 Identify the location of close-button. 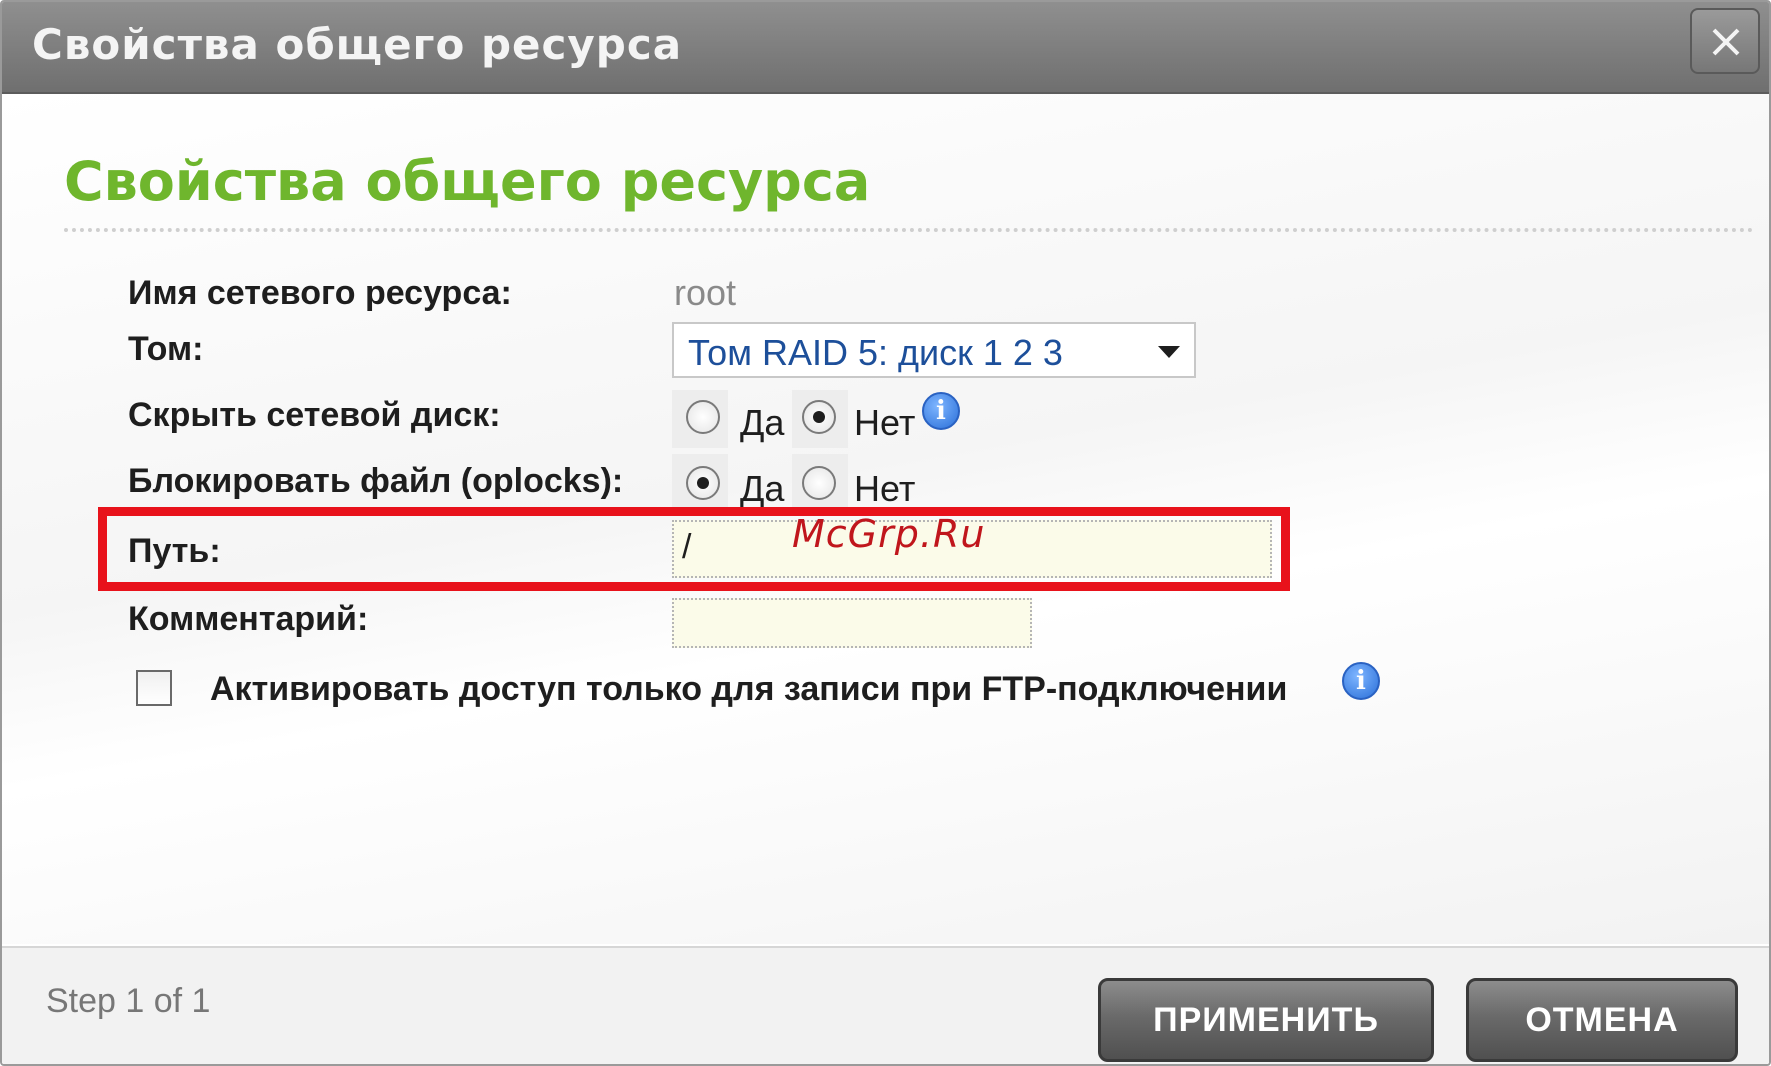
(1725, 41).